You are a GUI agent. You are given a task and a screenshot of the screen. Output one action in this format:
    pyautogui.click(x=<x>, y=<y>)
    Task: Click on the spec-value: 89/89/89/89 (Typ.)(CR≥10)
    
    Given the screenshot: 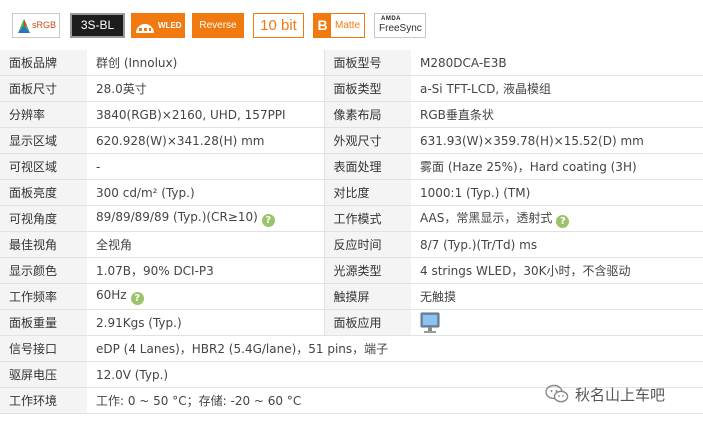 What is the action you would take?
    pyautogui.click(x=177, y=217)
    